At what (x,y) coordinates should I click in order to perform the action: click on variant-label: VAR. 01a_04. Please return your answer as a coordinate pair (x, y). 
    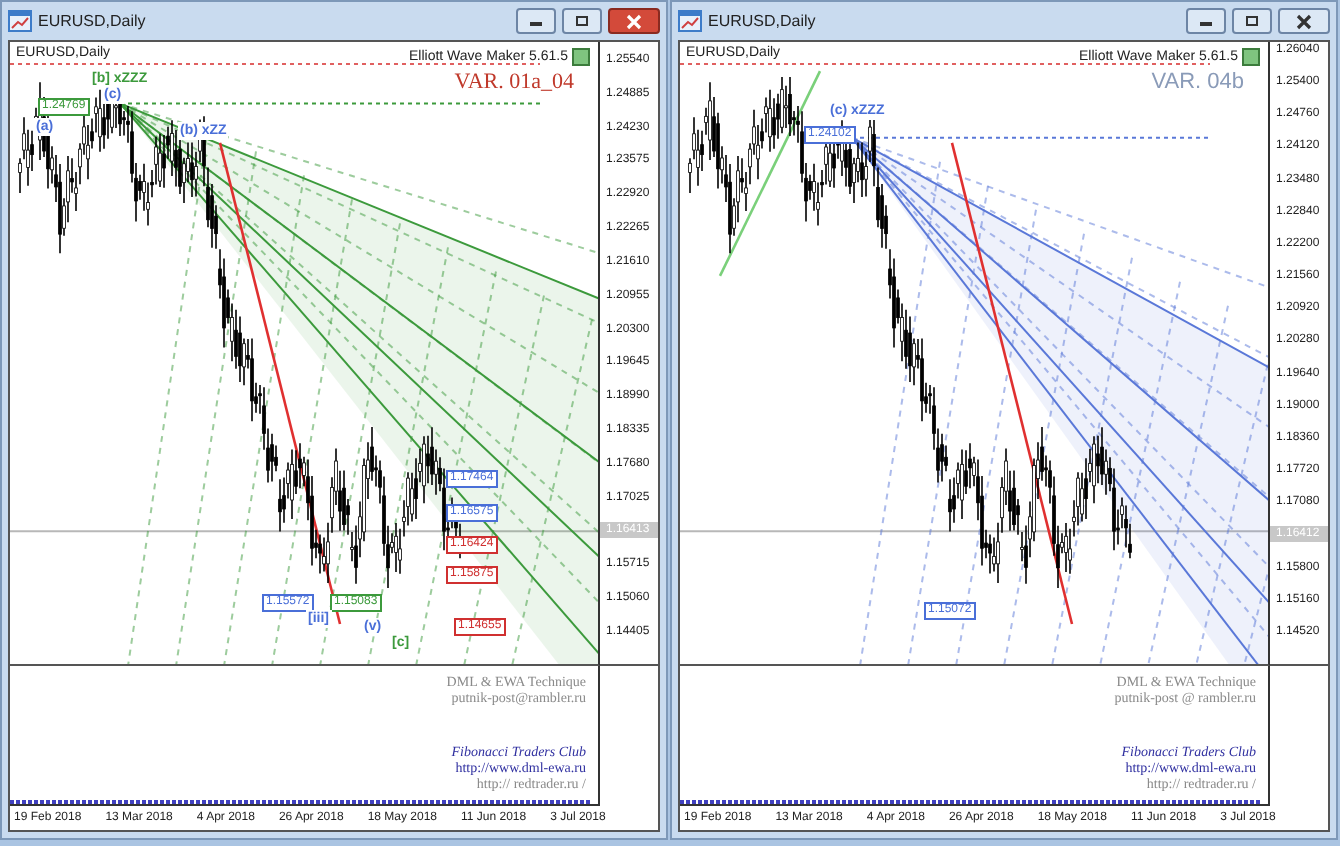
    Looking at the image, I should click on (514, 82).